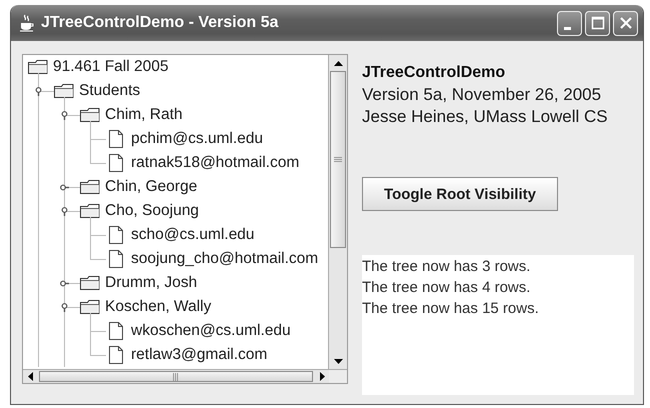 Image resolution: width=650 pixels, height=408 pixels. Describe the element at coordinates (196, 139) in the screenshot. I see `tree-node: pchim@cs.uml.edu` at that location.